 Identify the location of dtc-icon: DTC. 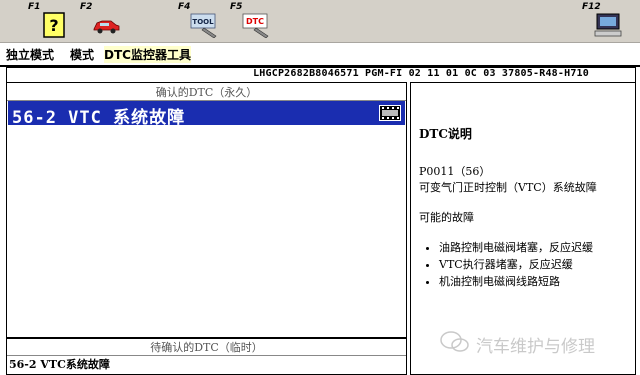
(255, 25).